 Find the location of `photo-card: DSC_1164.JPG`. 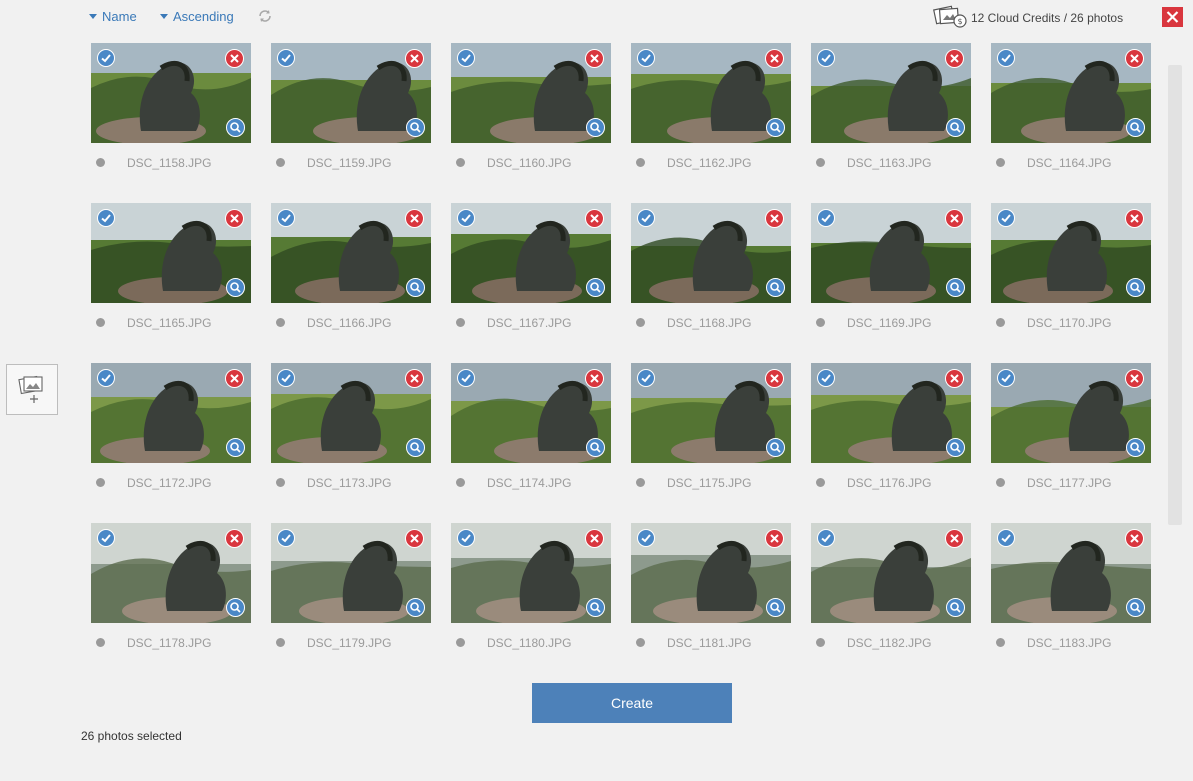

photo-card: DSC_1164.JPG is located at coordinates (1071, 106).